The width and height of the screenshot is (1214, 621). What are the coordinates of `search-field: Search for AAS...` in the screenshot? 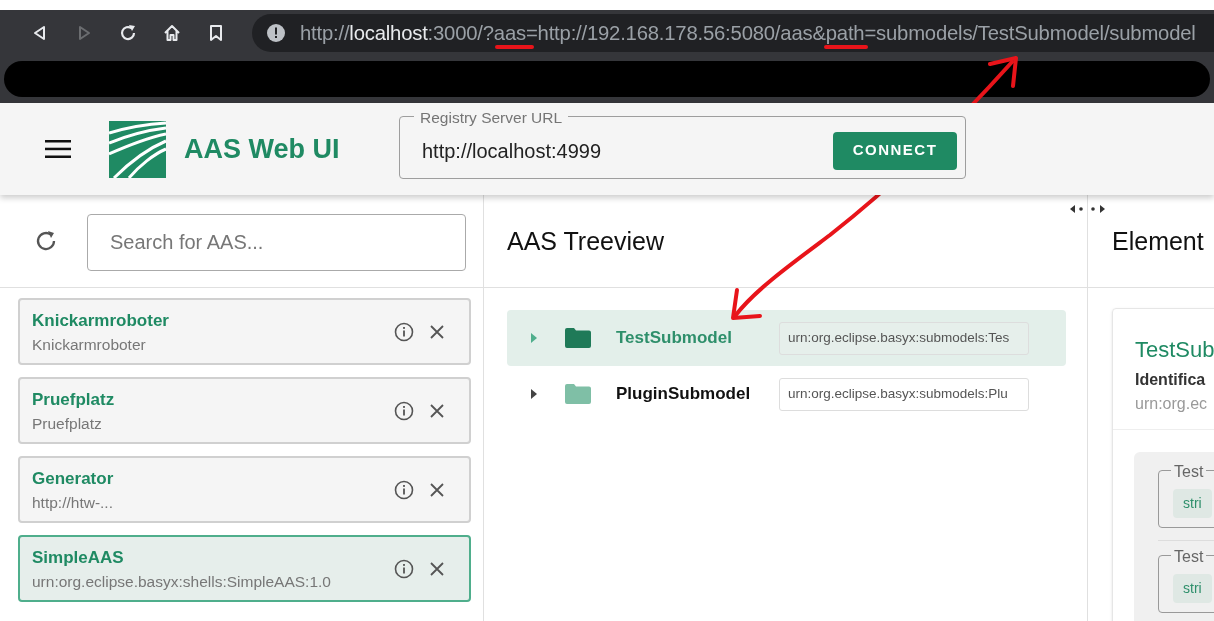 It's located at (276, 242).